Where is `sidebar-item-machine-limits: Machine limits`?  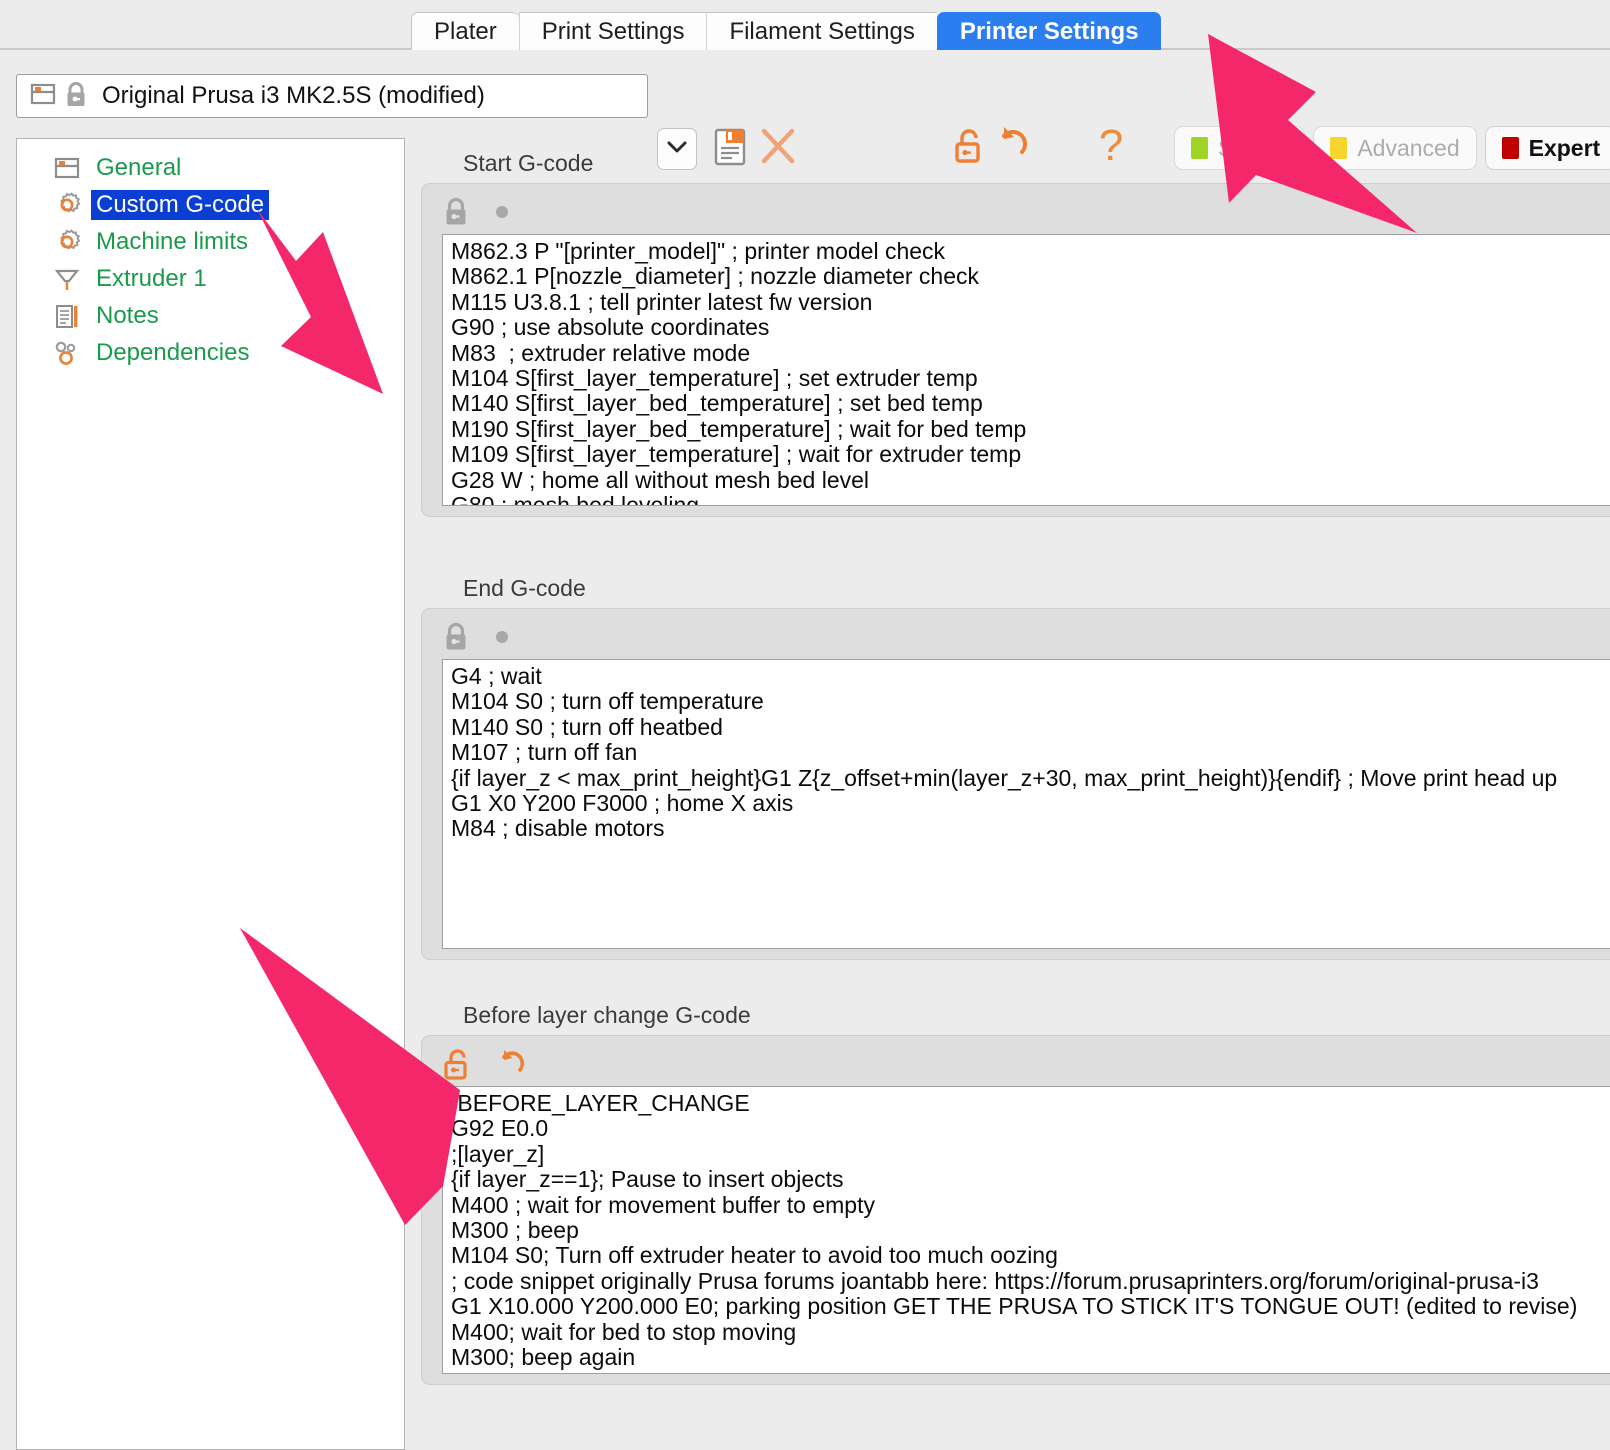
sidebar-item-machine-limits: Machine limits is located at coordinates (210, 241).